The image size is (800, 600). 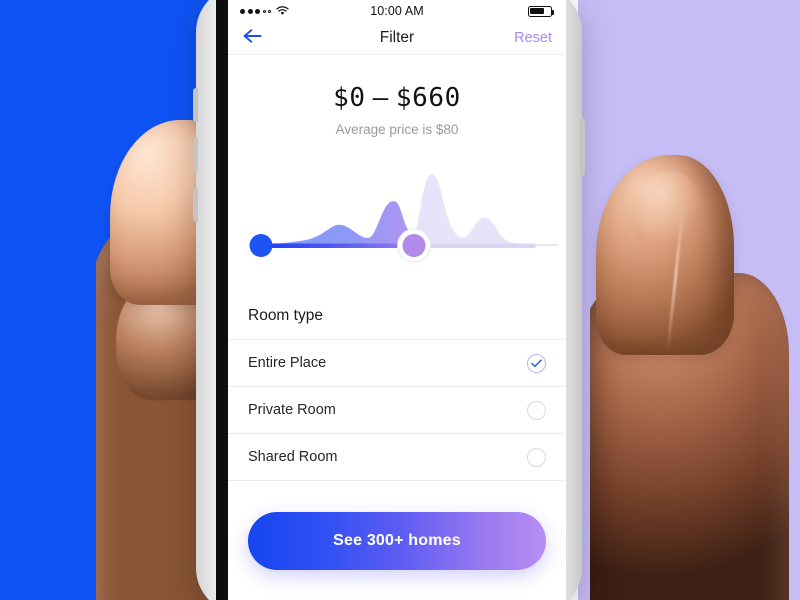 I want to click on radio-private-room, so click(x=536, y=410).